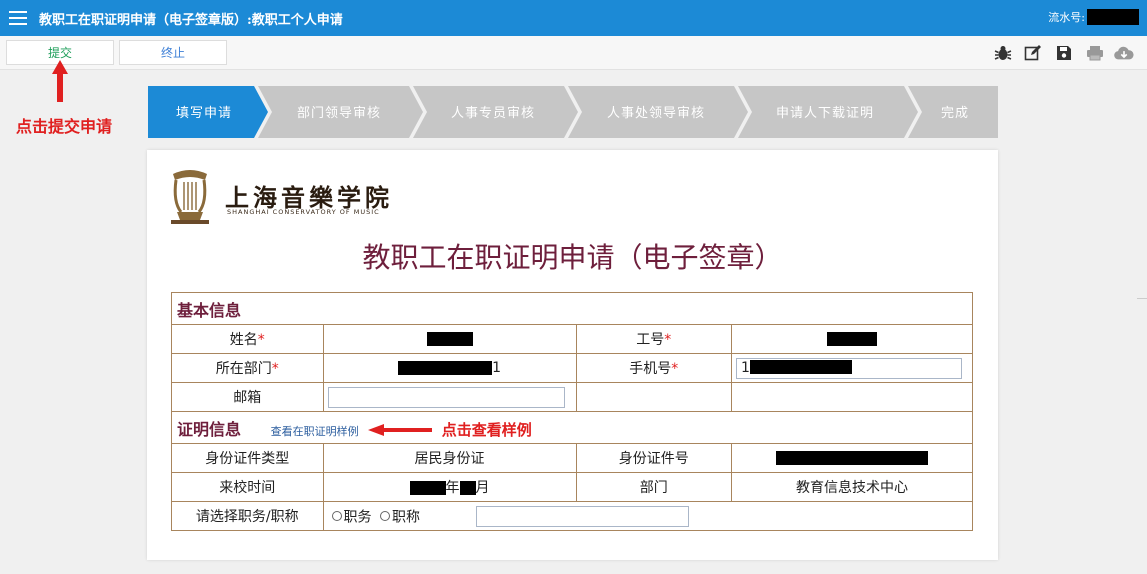  I want to click on position-label-cell: 请选择职务/职称, so click(247, 516).